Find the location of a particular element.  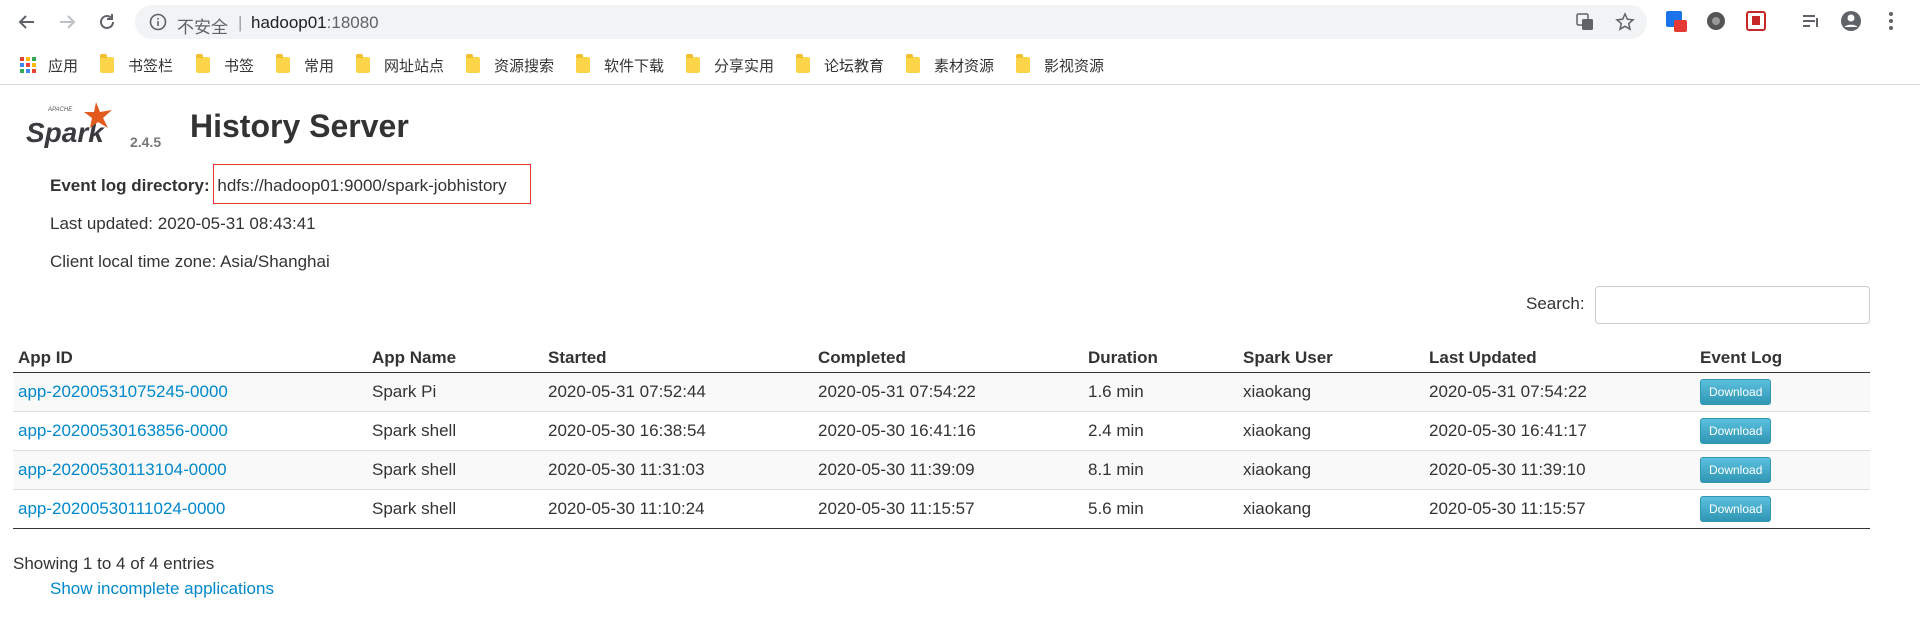

spark-logo: APACHE Spark is located at coordinates (76, 125).